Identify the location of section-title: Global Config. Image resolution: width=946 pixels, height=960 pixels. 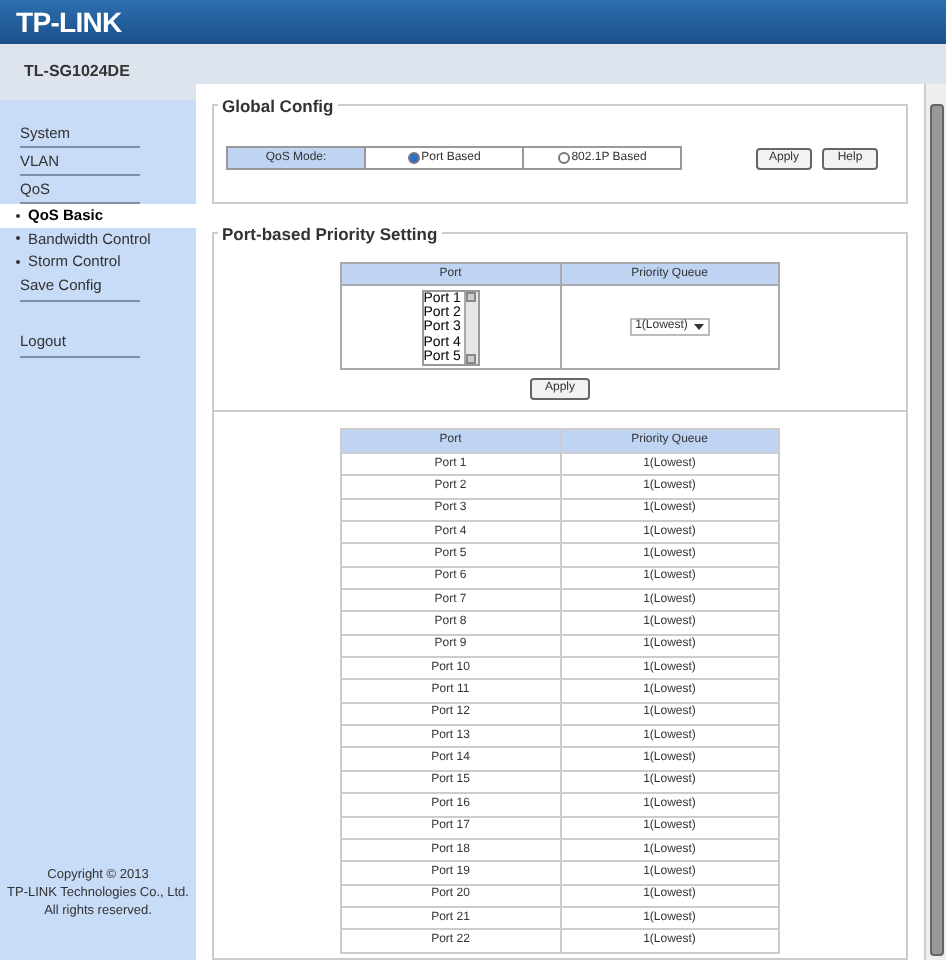
(278, 107).